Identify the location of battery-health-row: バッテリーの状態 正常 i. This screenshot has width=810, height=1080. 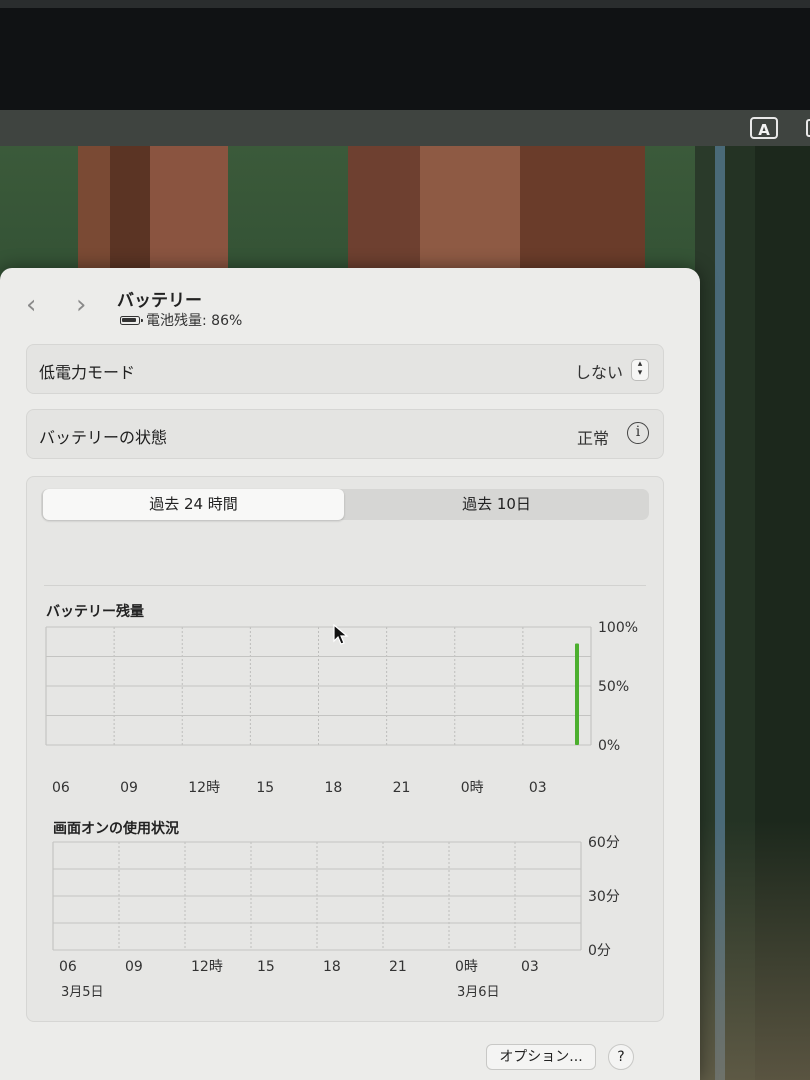
(345, 434).